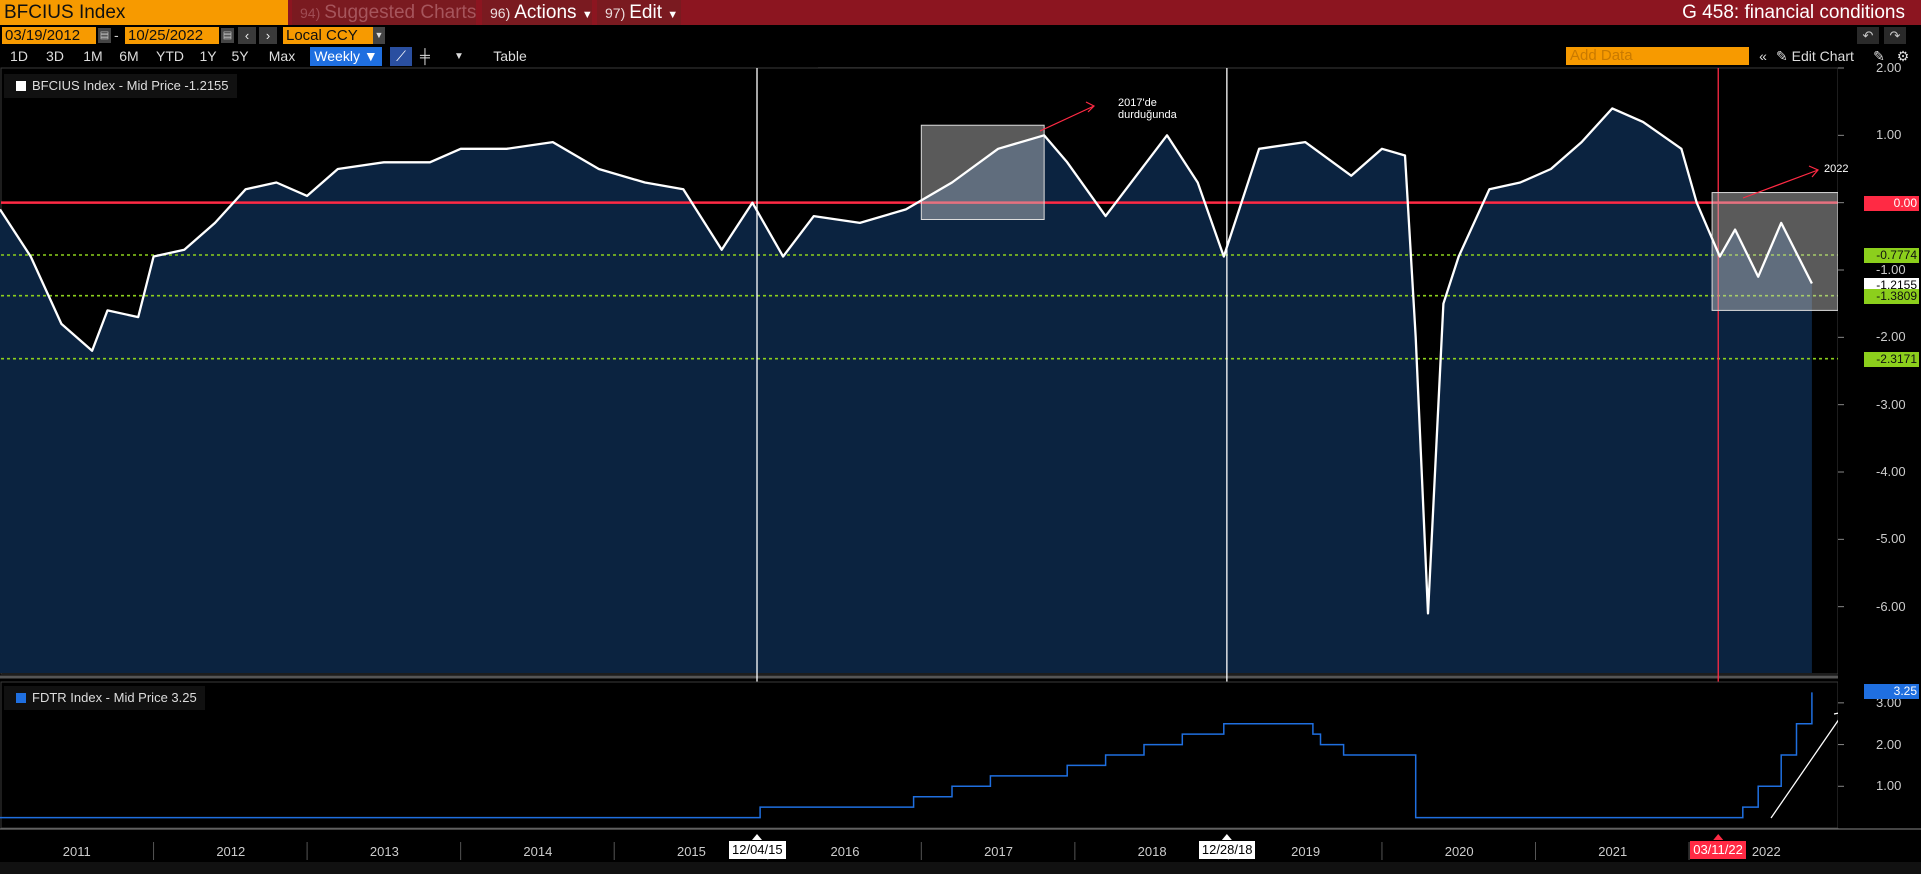 The width and height of the screenshot is (1921, 874). What do you see at coordinates (19, 56) in the screenshot?
I see `range-button-1d: 1D` at bounding box center [19, 56].